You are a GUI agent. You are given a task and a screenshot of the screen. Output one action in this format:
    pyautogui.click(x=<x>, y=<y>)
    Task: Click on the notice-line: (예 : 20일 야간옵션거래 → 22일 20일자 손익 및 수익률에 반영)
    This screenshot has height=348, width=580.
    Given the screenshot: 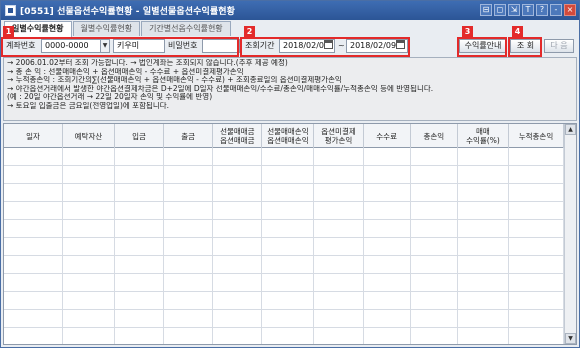 What is the action you would take?
    pyautogui.click(x=110, y=97)
    